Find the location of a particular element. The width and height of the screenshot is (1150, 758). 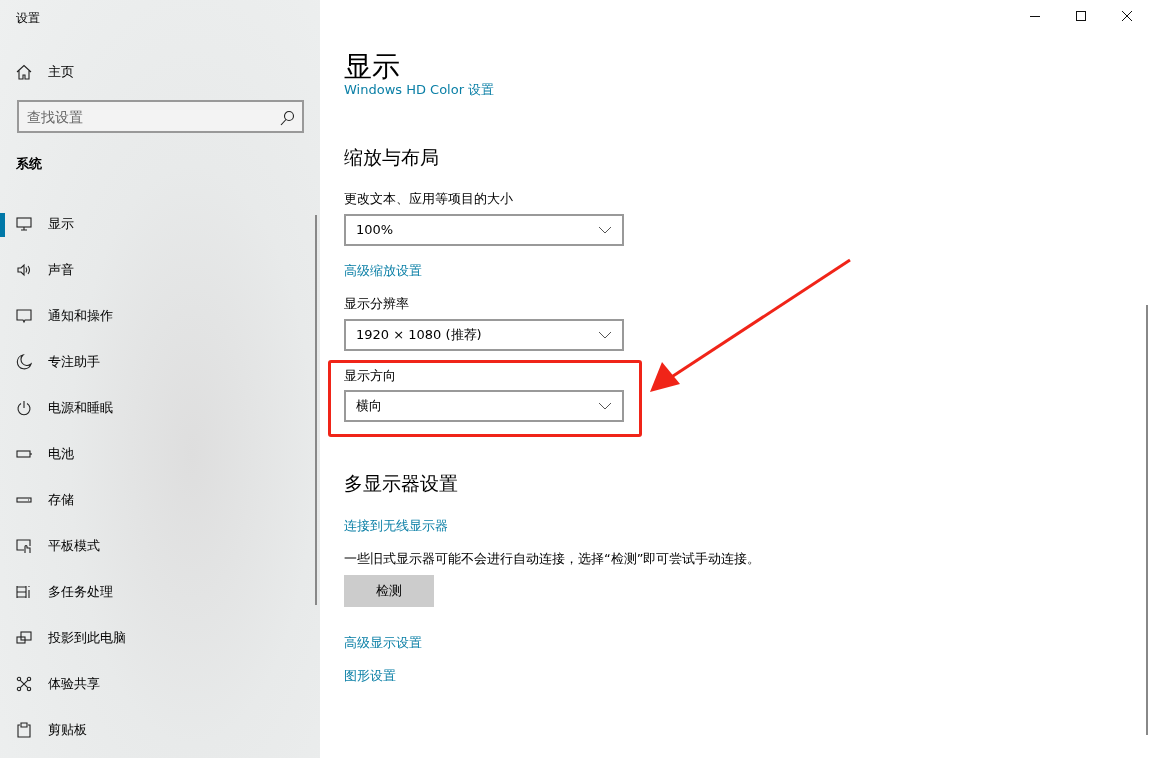

multitask-icon is located at coordinates (24, 592).